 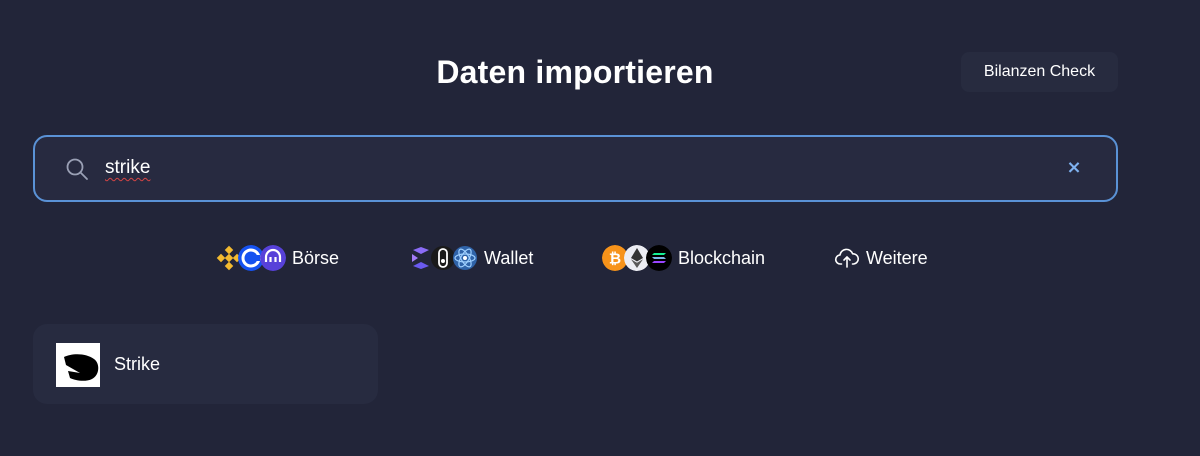 I want to click on category-boerse: Börse, so click(x=277, y=258).